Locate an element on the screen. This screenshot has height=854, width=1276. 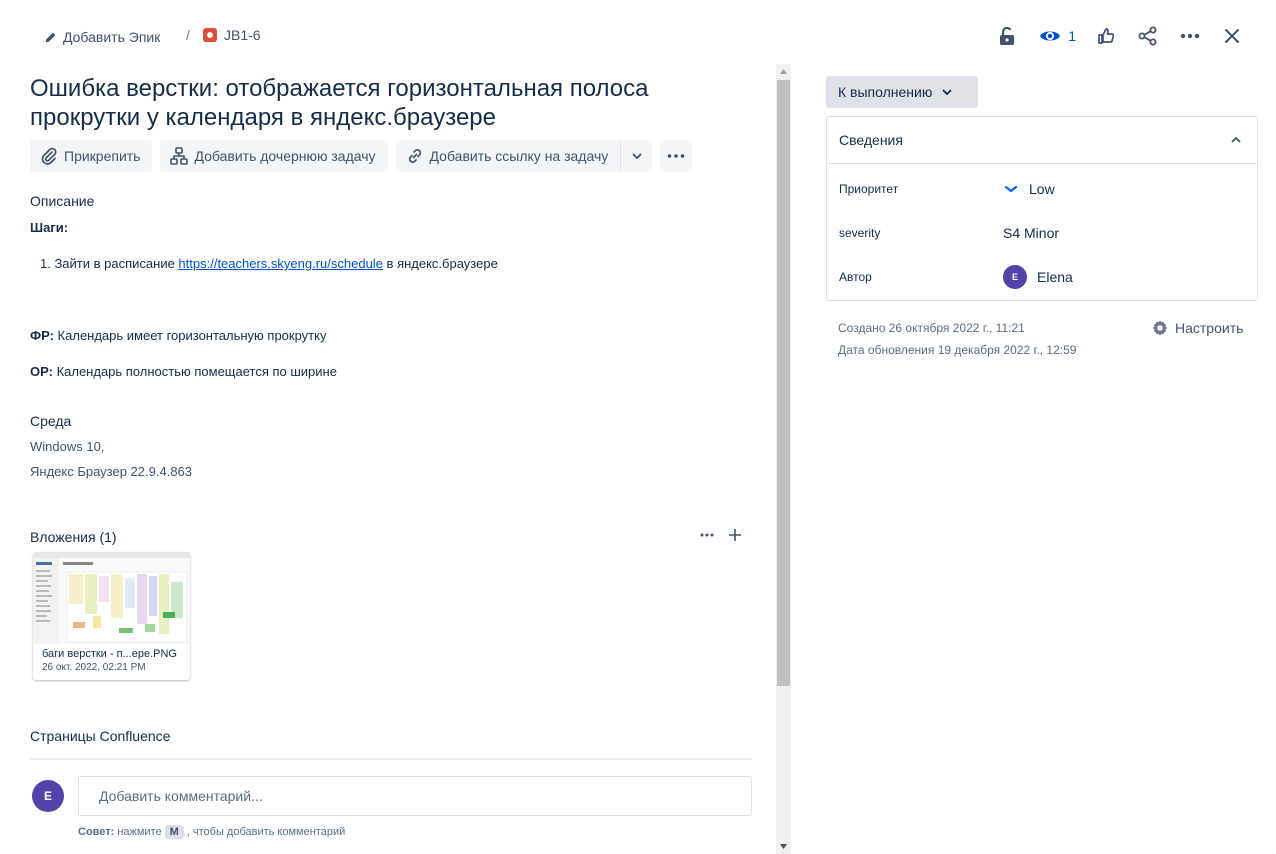
main-scrollbar is located at coordinates (783, 459).